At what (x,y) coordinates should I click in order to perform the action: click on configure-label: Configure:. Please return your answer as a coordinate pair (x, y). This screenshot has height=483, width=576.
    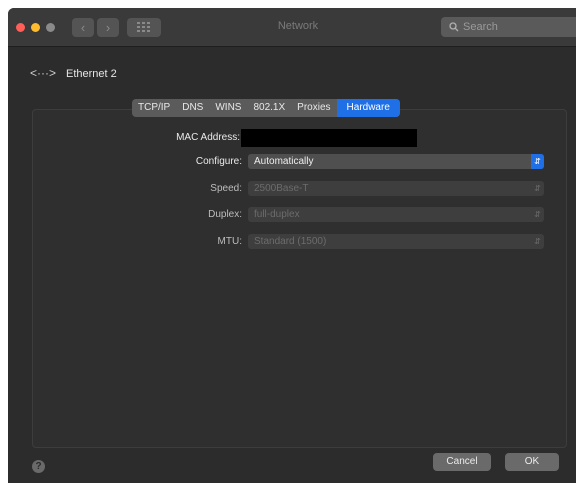
    Looking at the image, I should click on (218, 161).